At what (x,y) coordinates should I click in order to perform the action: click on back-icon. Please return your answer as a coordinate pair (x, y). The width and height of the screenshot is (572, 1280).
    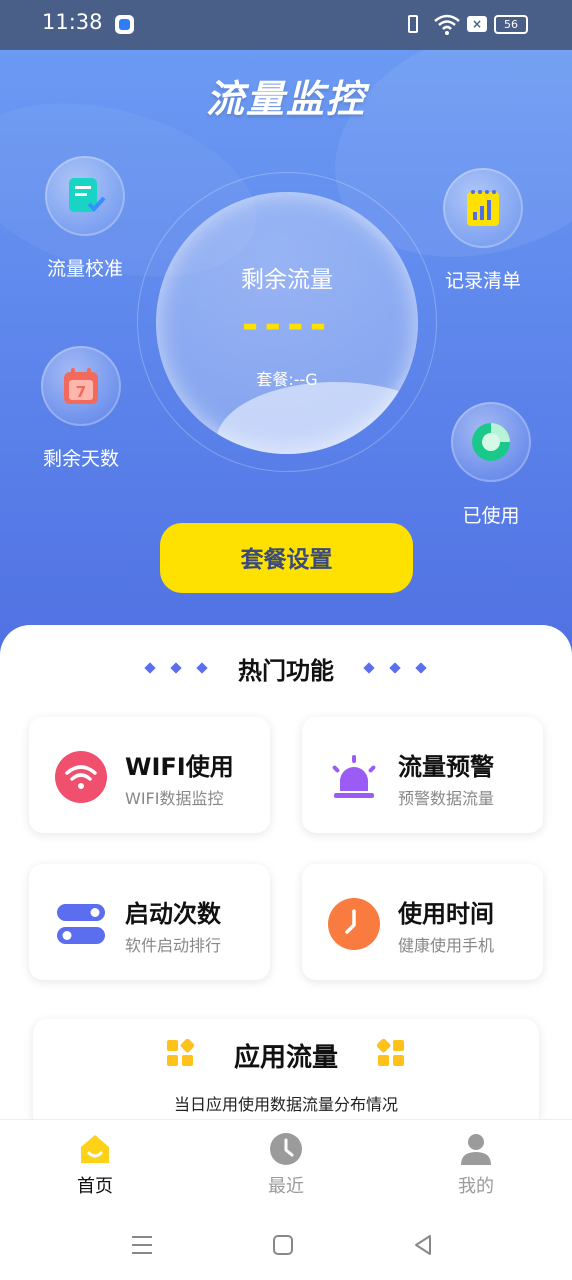
    Looking at the image, I should click on (423, 1245).